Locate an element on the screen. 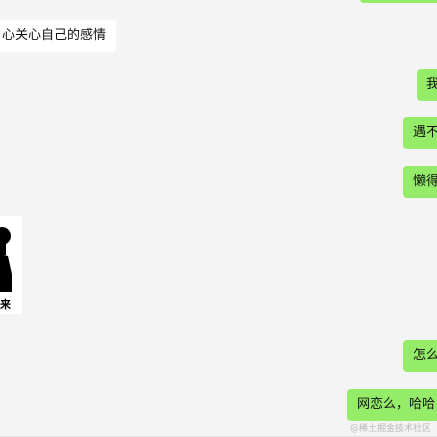 The image size is (437, 437). message-bubble-outgoing: 怎么 is located at coordinates (420, 356).